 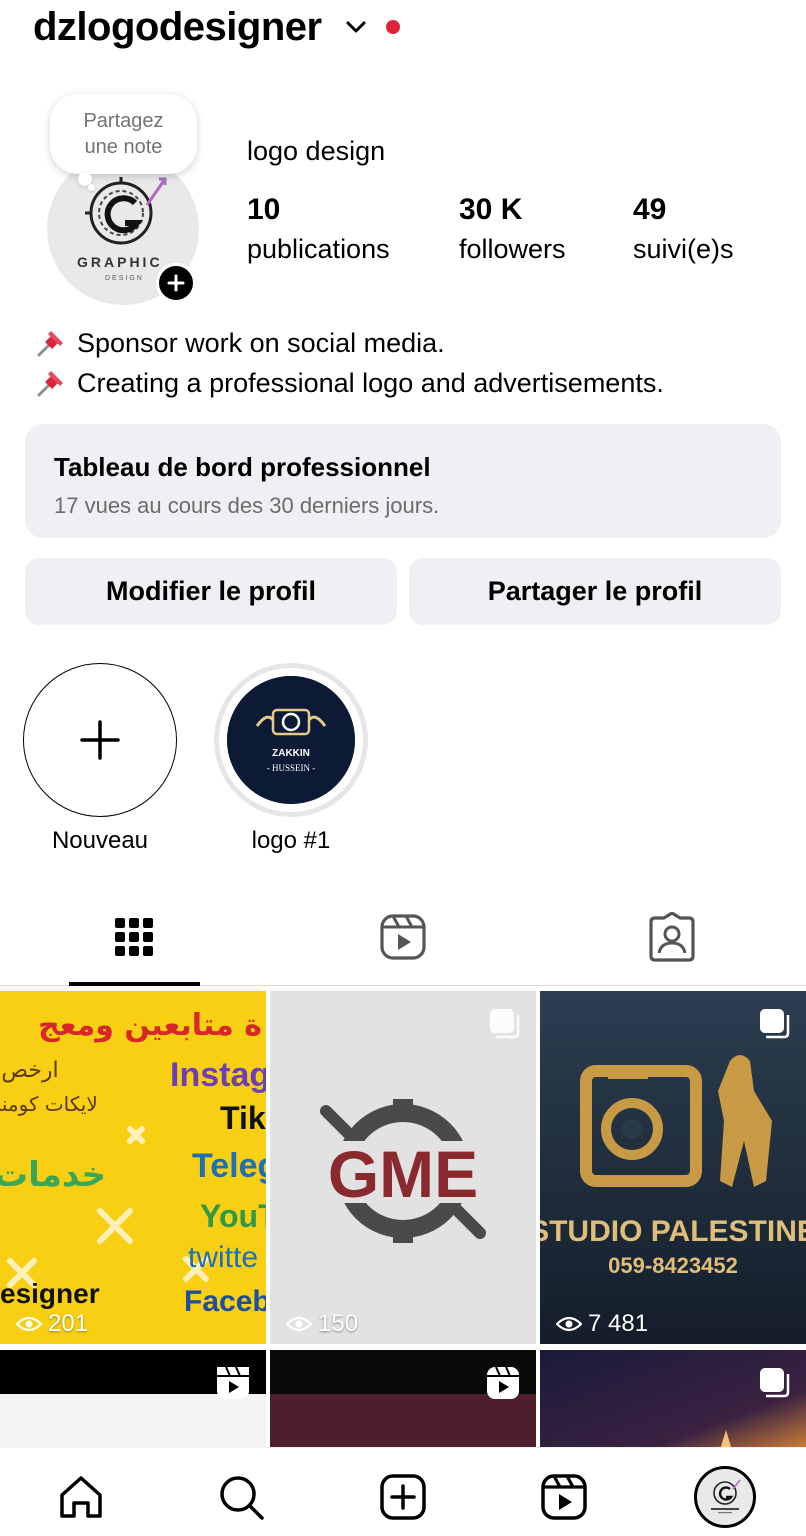 I want to click on search-icon, so click(x=242, y=1498).